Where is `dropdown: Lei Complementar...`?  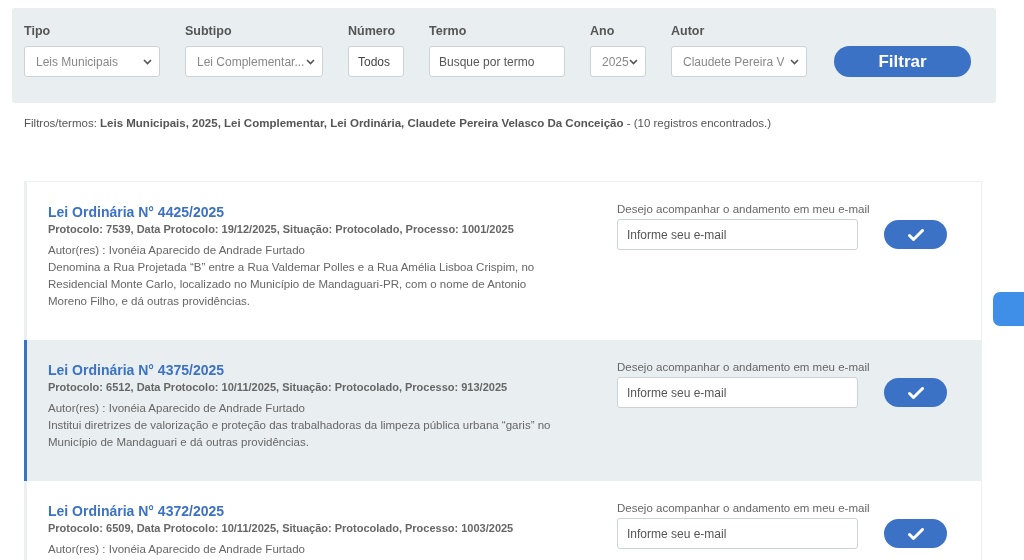
dropdown: Lei Complementar... is located at coordinates (254, 61).